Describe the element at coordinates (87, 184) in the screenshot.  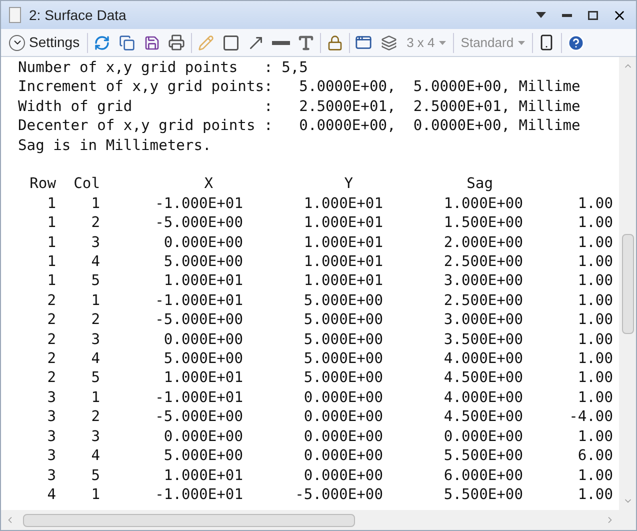
I see `column-header: Col` at that location.